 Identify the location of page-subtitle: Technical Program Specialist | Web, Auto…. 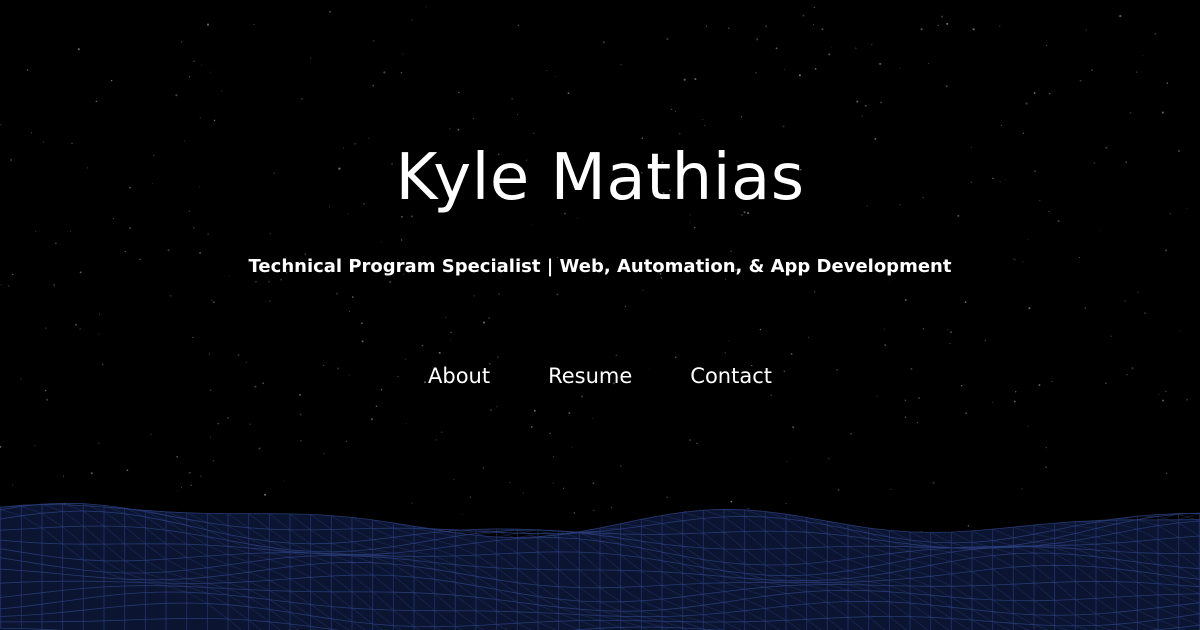
(600, 266).